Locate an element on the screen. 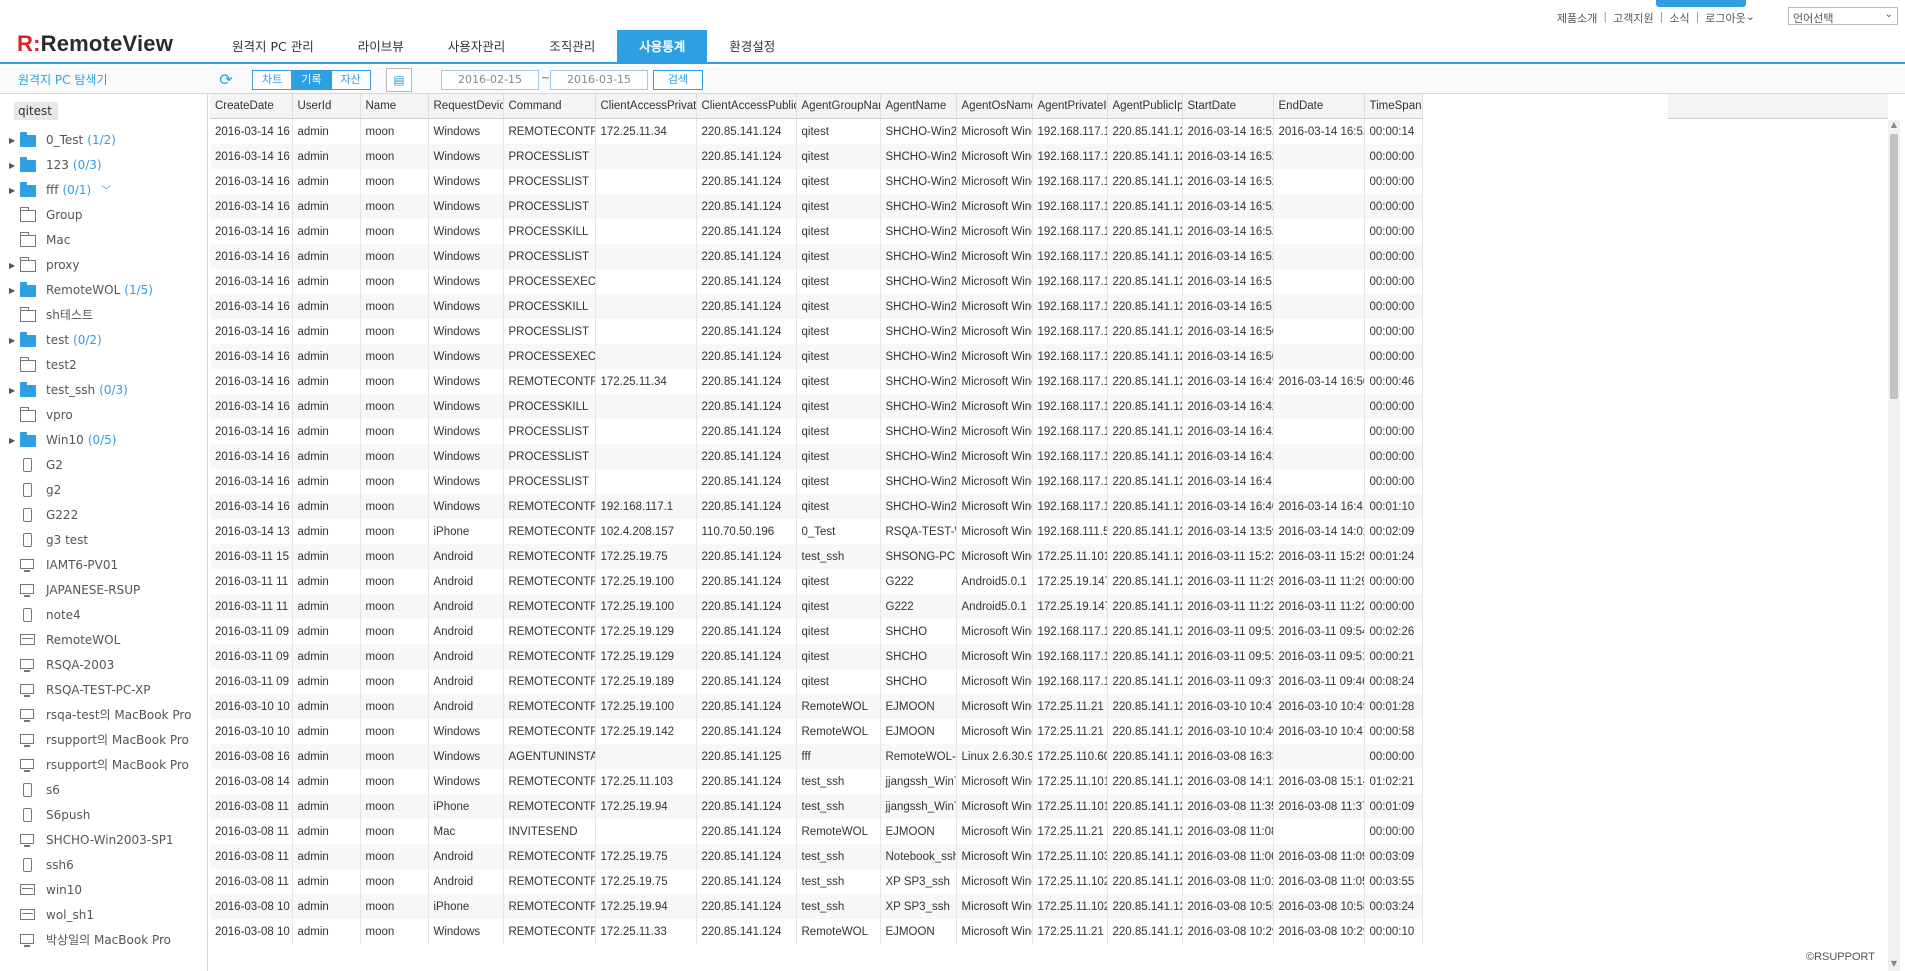  tree-item: ▶ Win10 (0/5) is located at coordinates (103, 440).